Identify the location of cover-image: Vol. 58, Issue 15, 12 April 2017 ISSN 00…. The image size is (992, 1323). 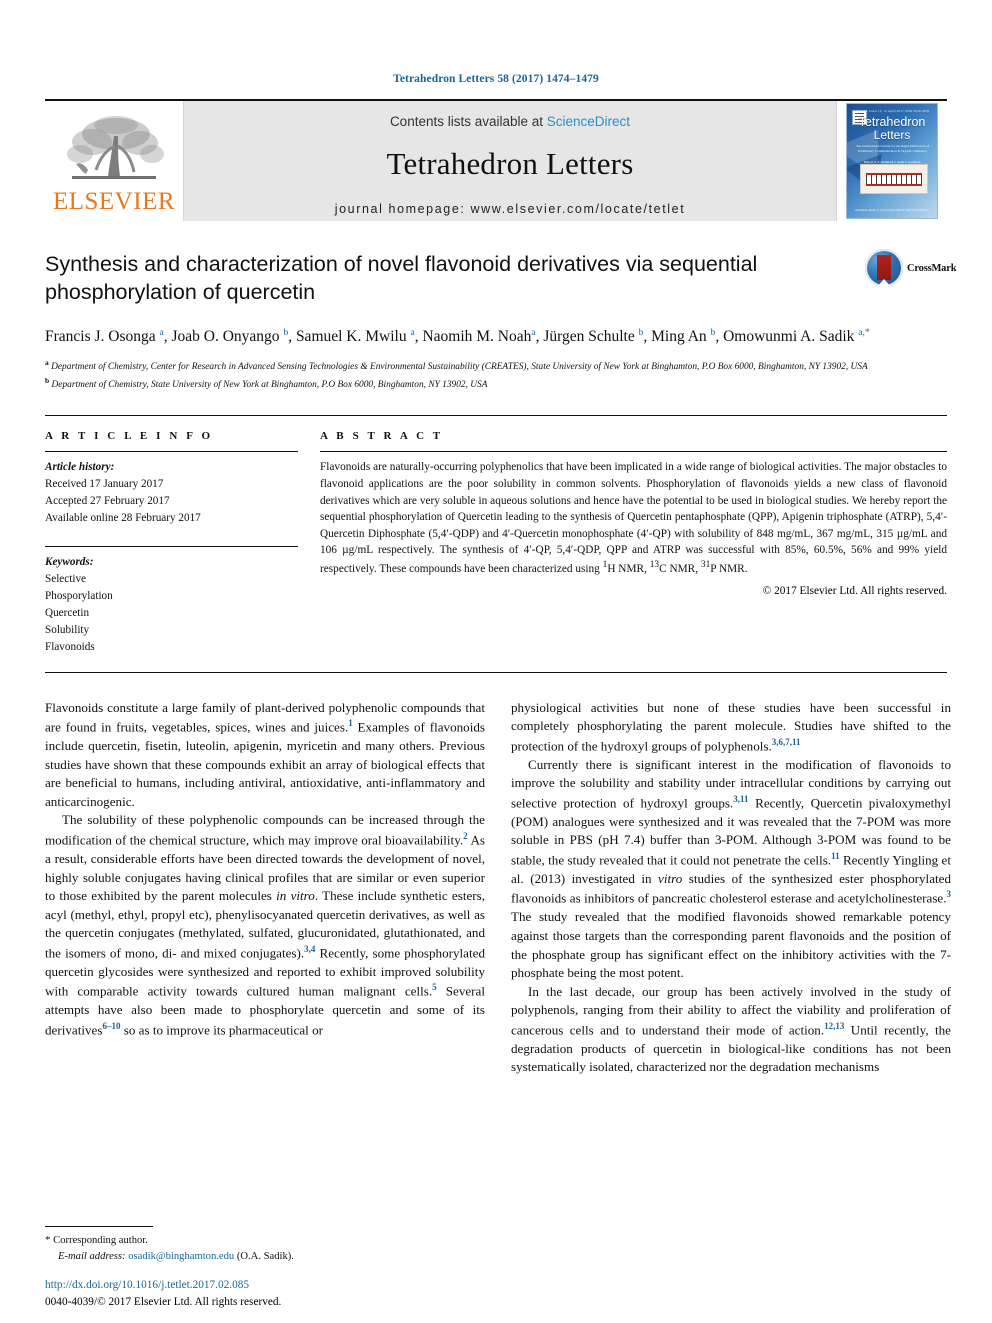
(892, 161).